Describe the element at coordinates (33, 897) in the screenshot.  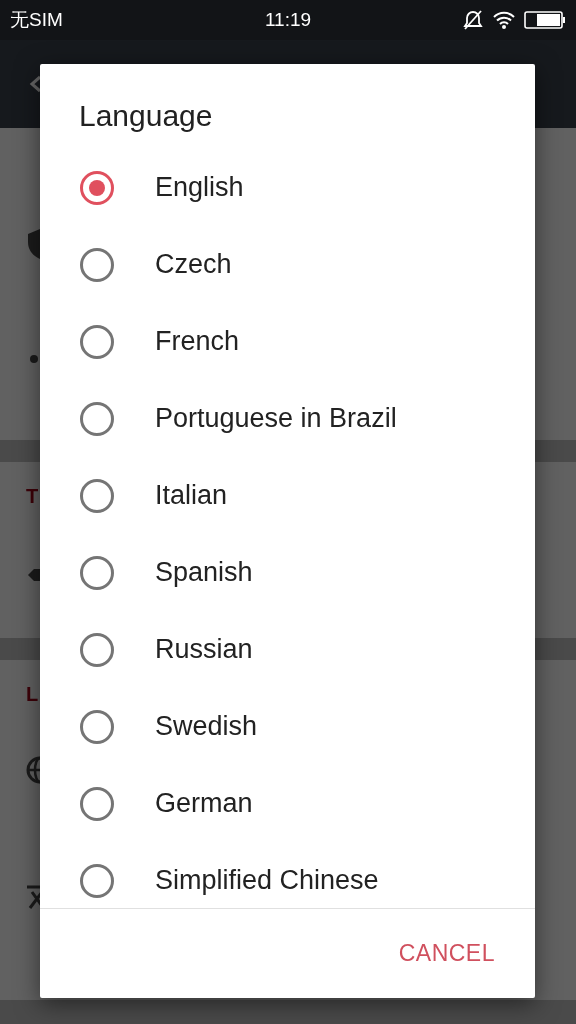
I see `translate-icon` at that location.